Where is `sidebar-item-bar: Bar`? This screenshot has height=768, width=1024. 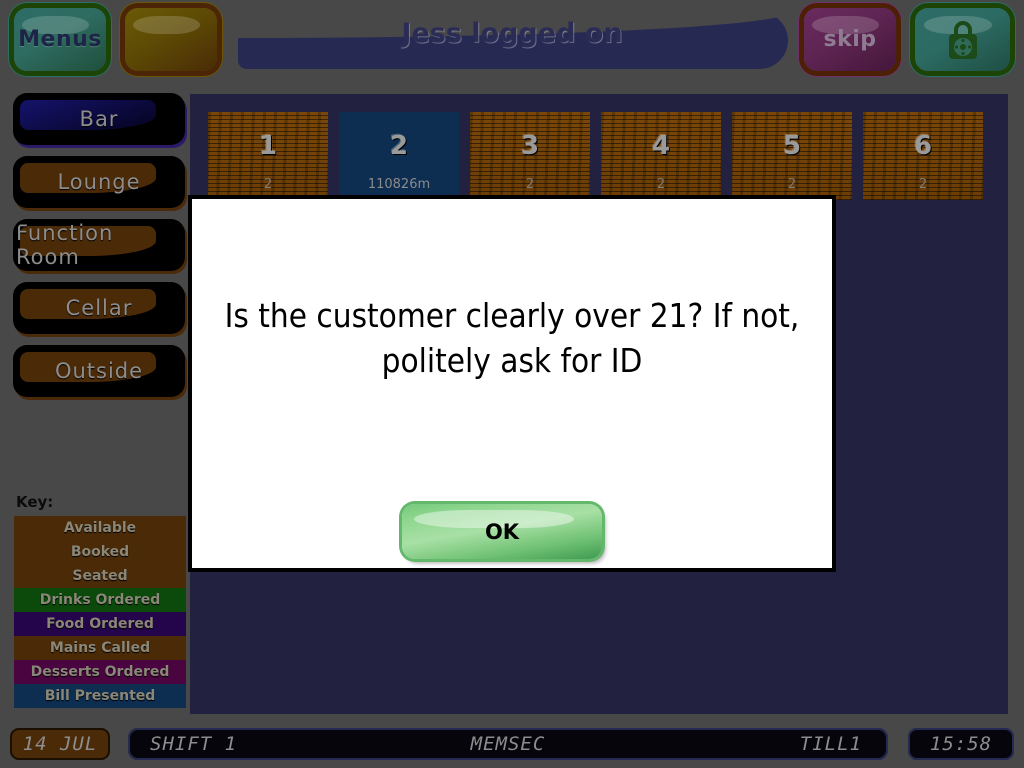
sidebar-item-bar: Bar is located at coordinates (99, 119).